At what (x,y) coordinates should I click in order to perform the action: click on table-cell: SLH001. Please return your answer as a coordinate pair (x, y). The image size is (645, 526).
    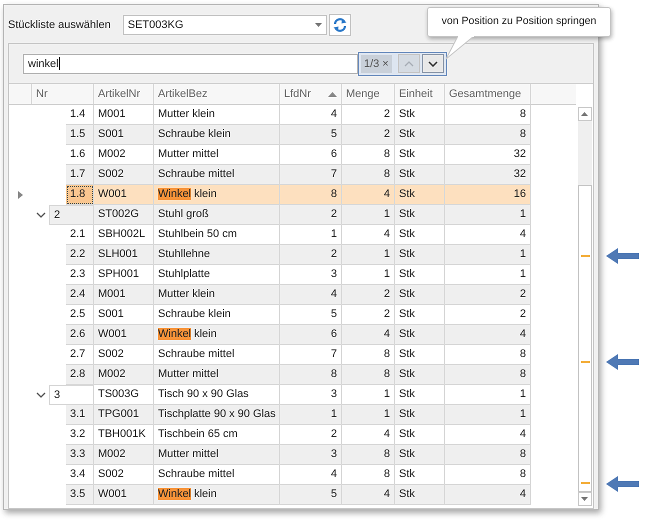
    Looking at the image, I should click on (124, 255).